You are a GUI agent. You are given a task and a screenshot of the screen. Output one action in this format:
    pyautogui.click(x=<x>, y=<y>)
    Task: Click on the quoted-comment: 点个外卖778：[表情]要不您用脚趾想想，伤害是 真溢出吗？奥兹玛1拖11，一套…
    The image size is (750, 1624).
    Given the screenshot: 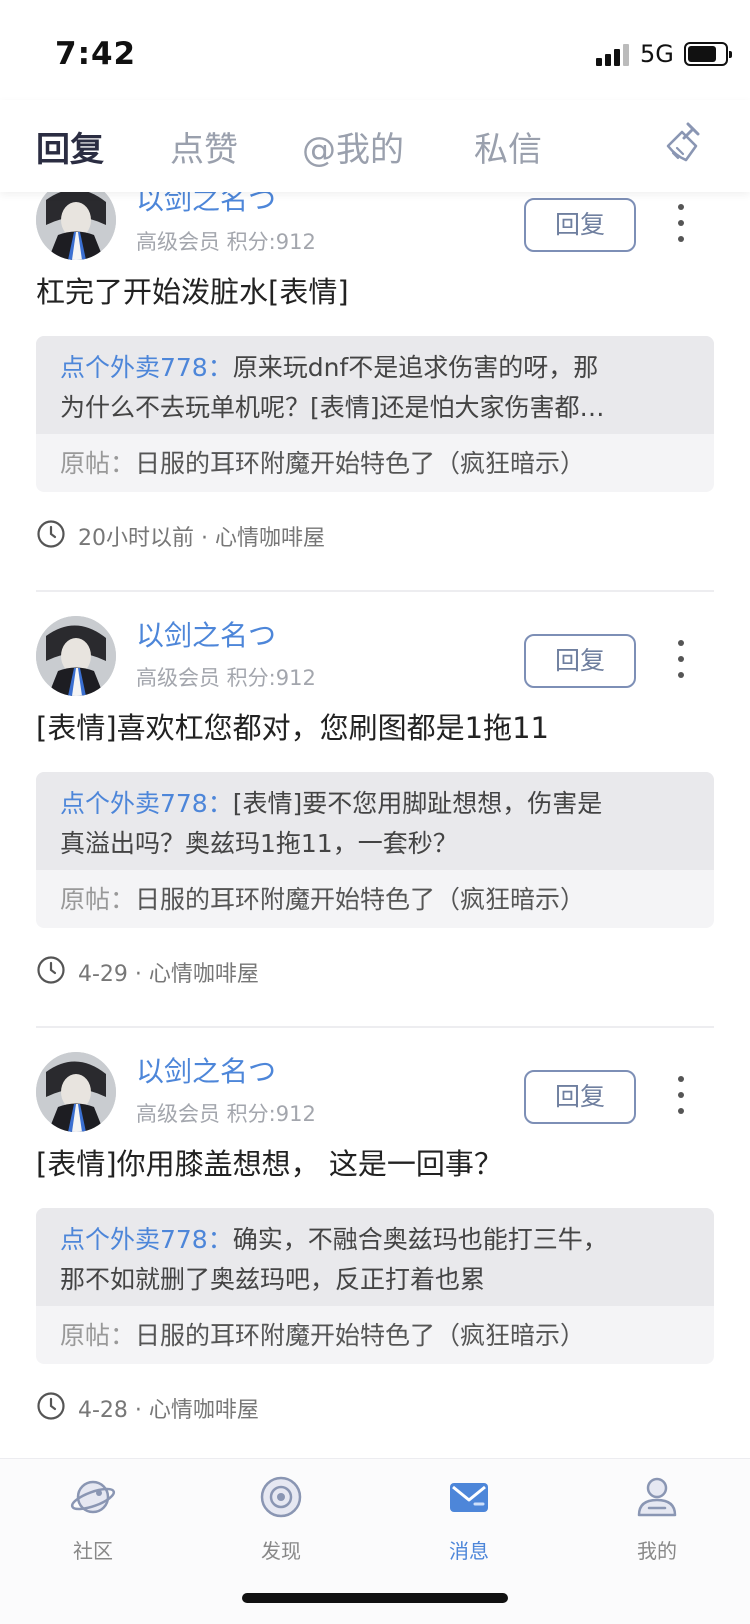 What is the action you would take?
    pyautogui.click(x=375, y=850)
    